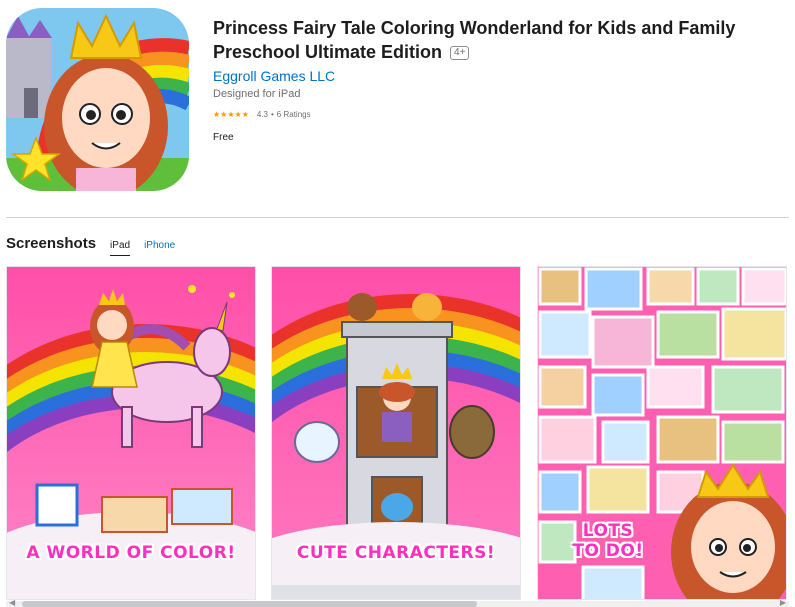  I want to click on rating-count: 6 Ratings, so click(293, 114).